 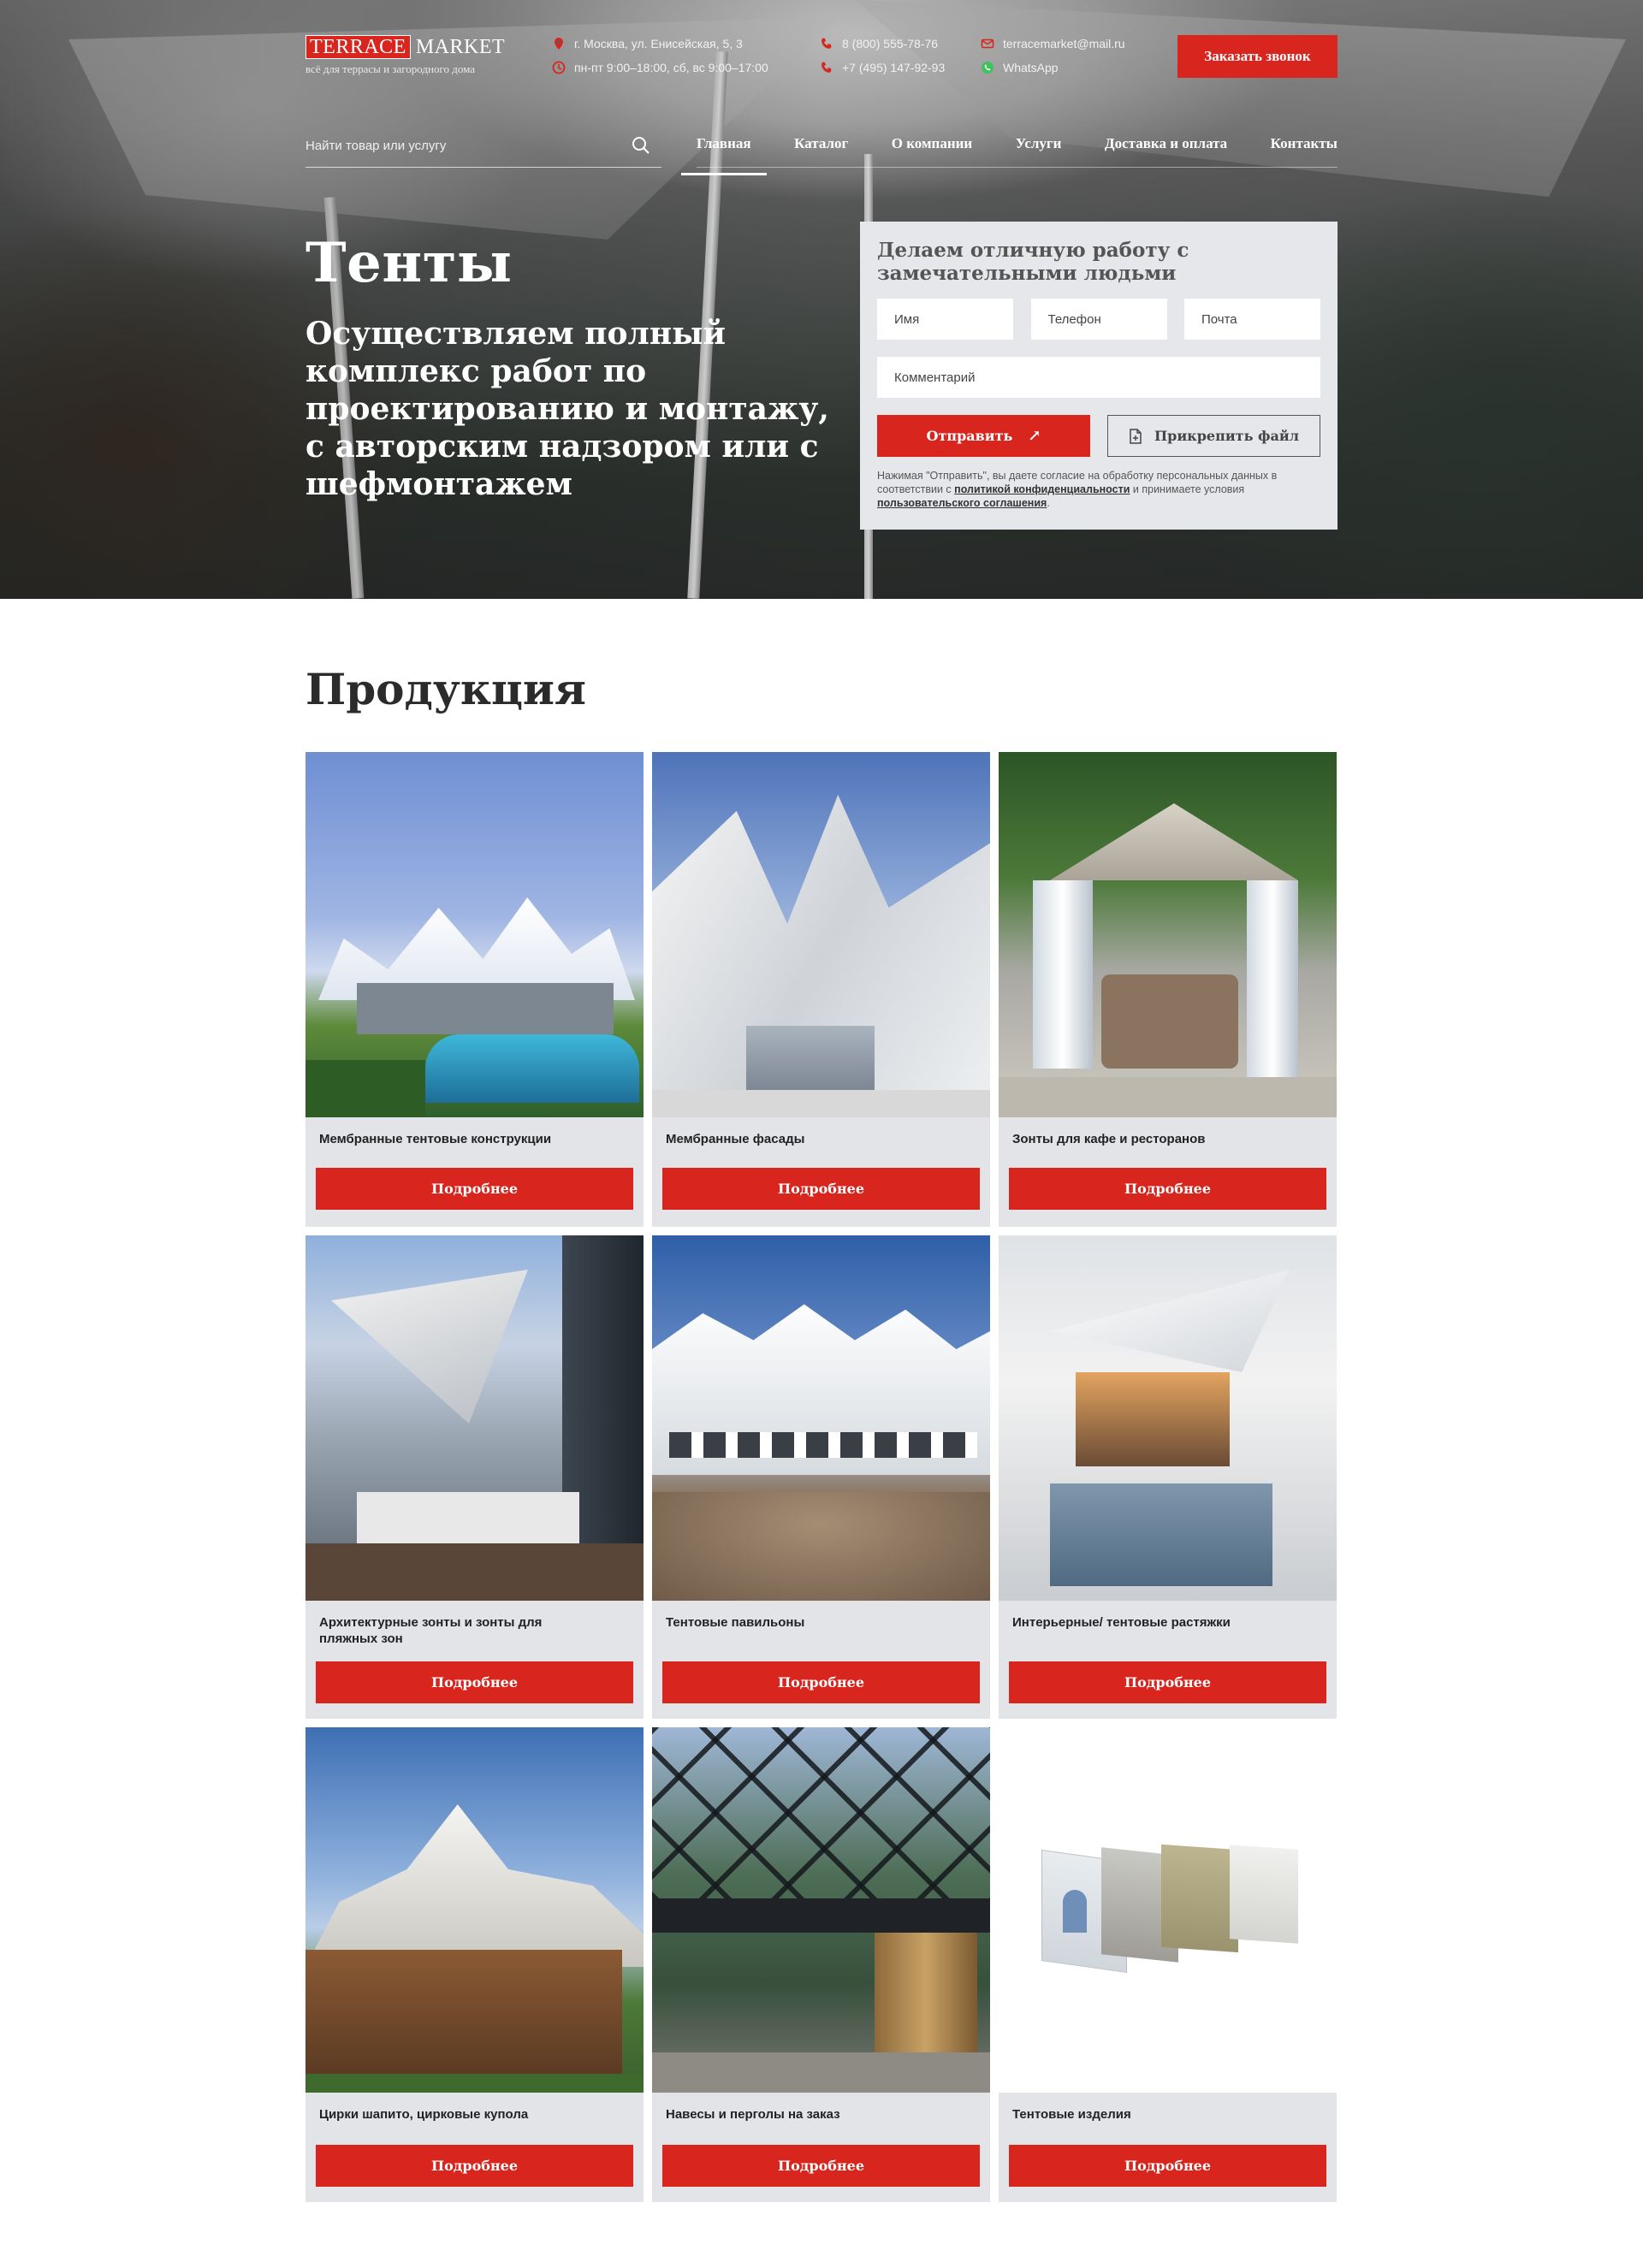 I want to click on product-image-tent-products, so click(x=1168, y=1910).